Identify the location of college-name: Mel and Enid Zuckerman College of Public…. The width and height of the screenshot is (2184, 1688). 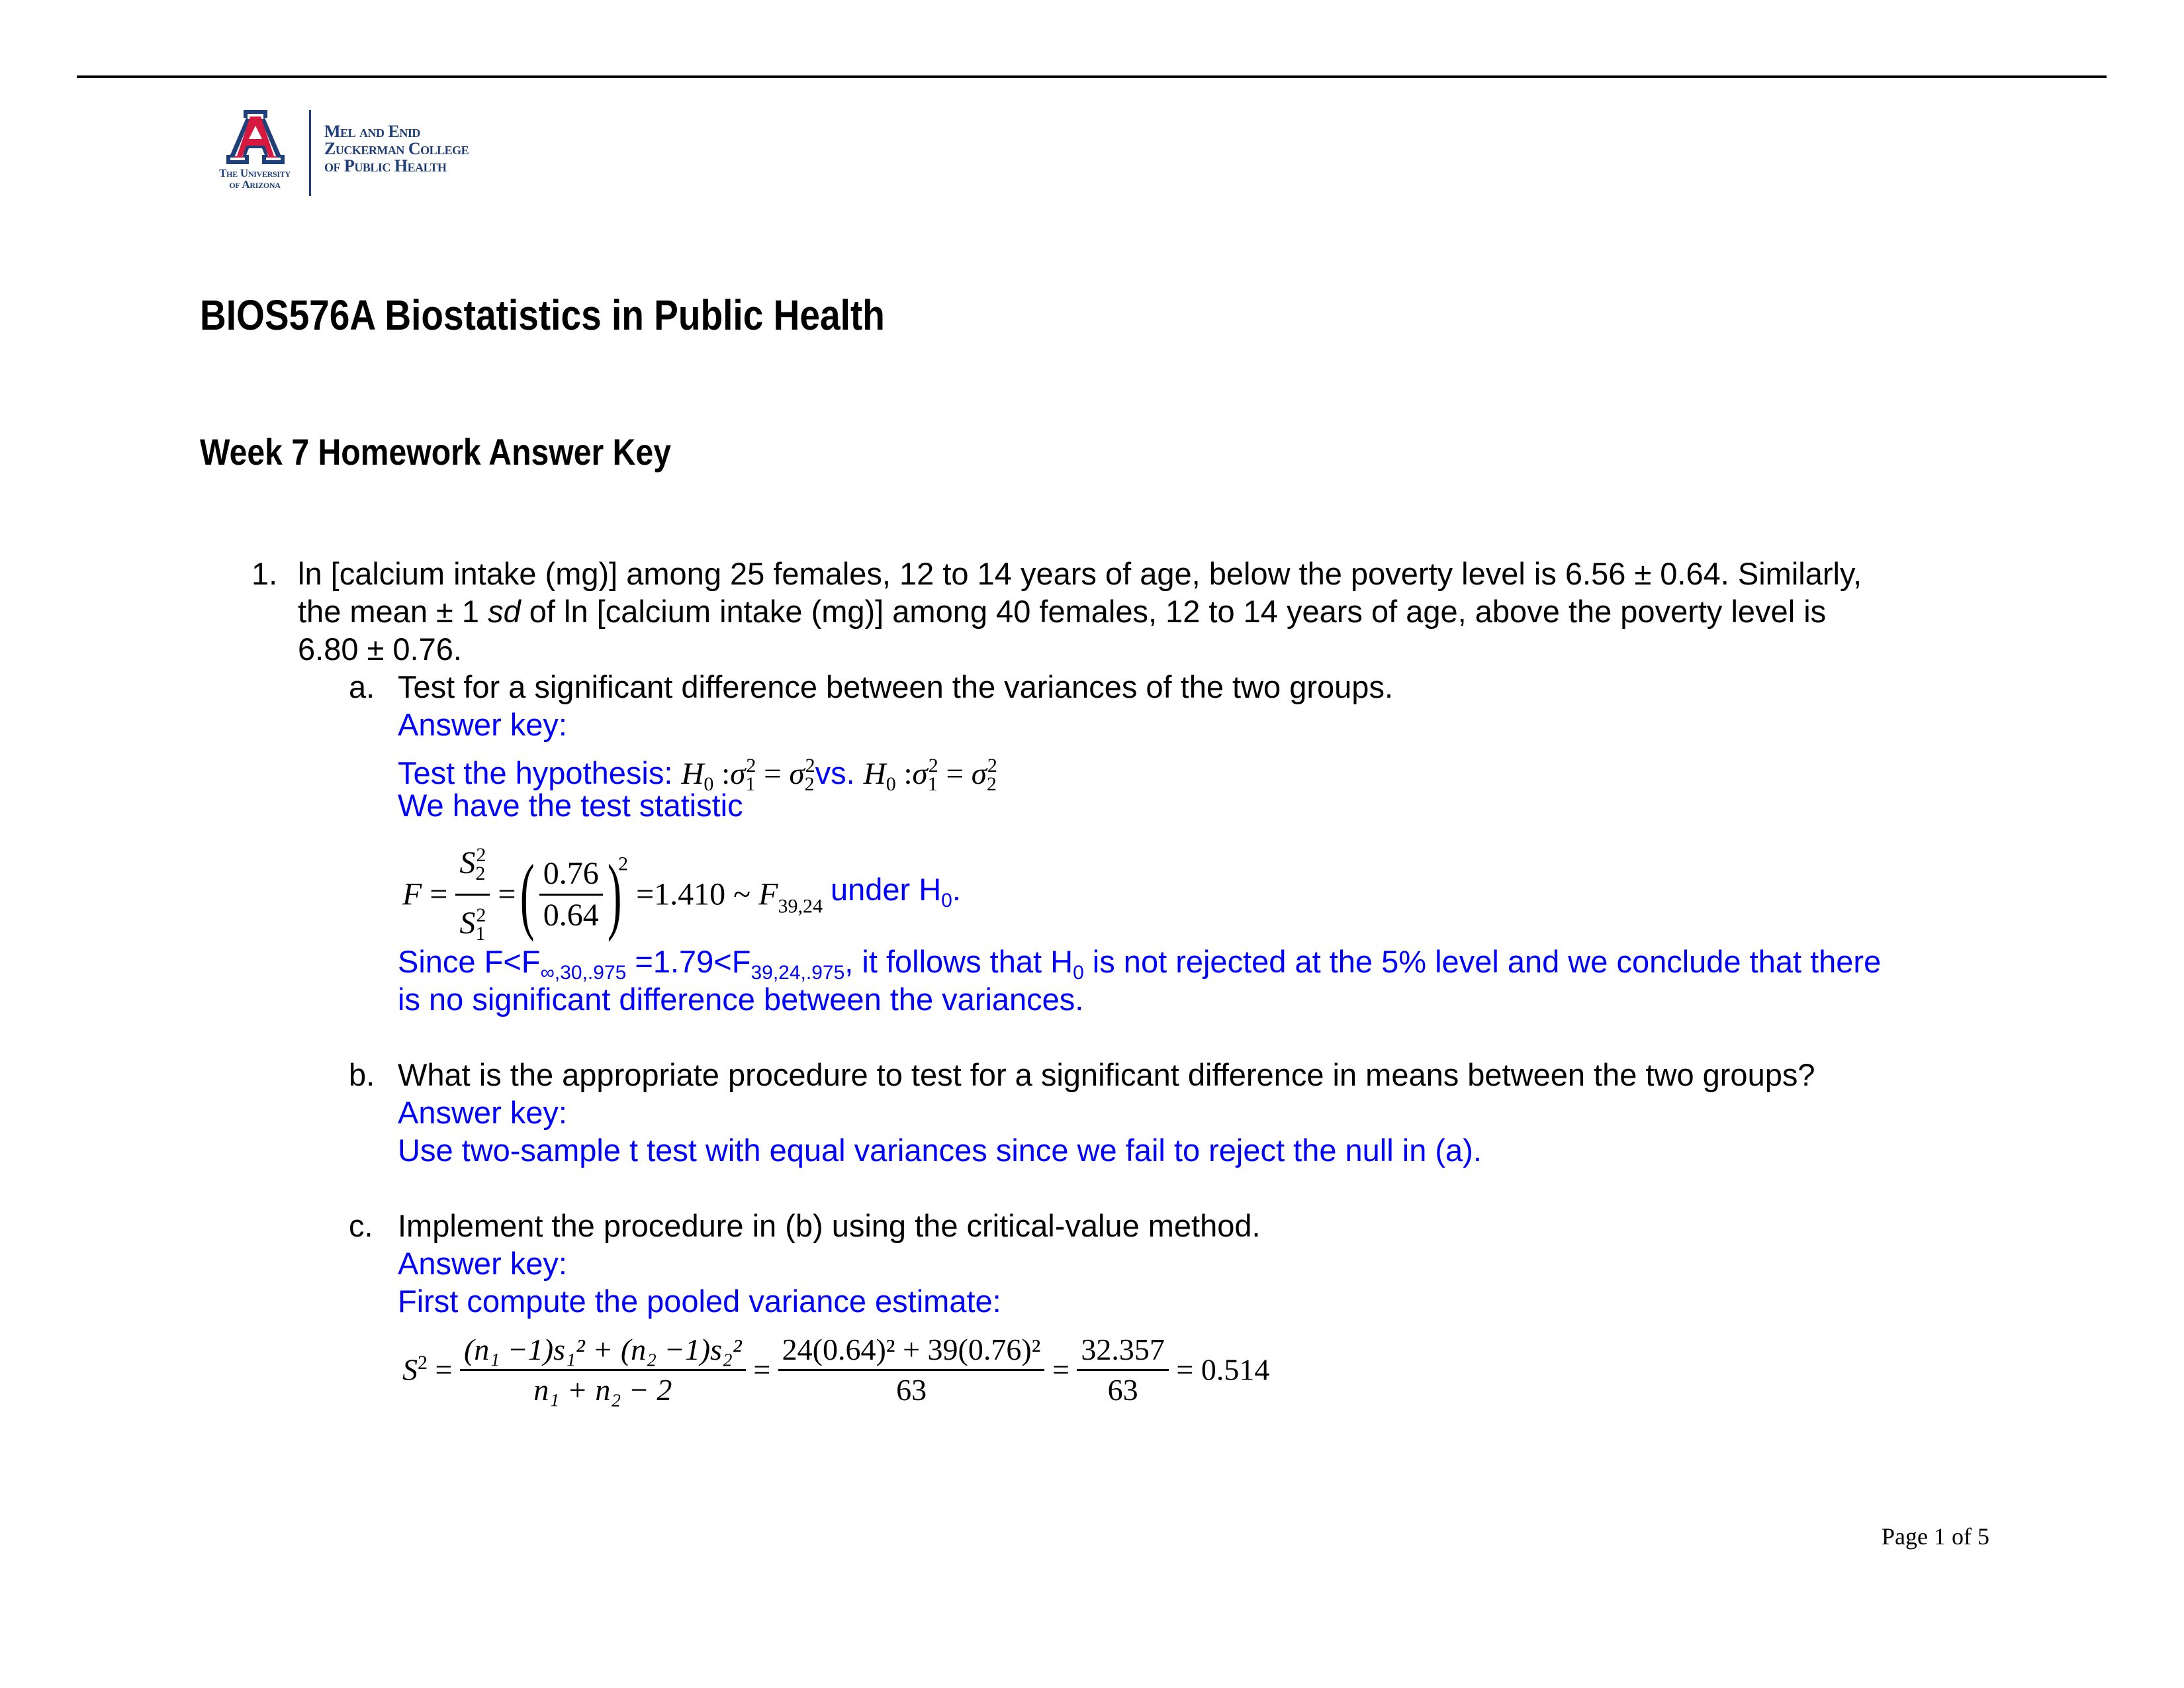
(397, 148).